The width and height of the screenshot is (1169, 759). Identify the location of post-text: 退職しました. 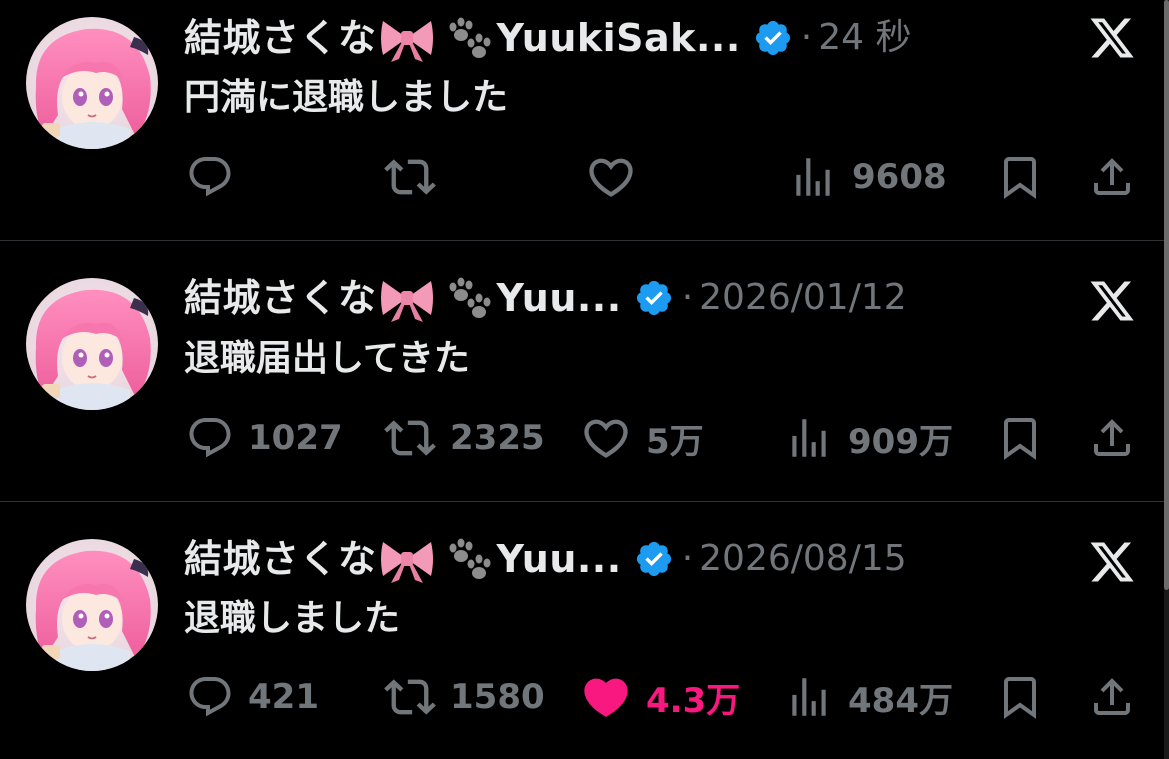
(292, 618).